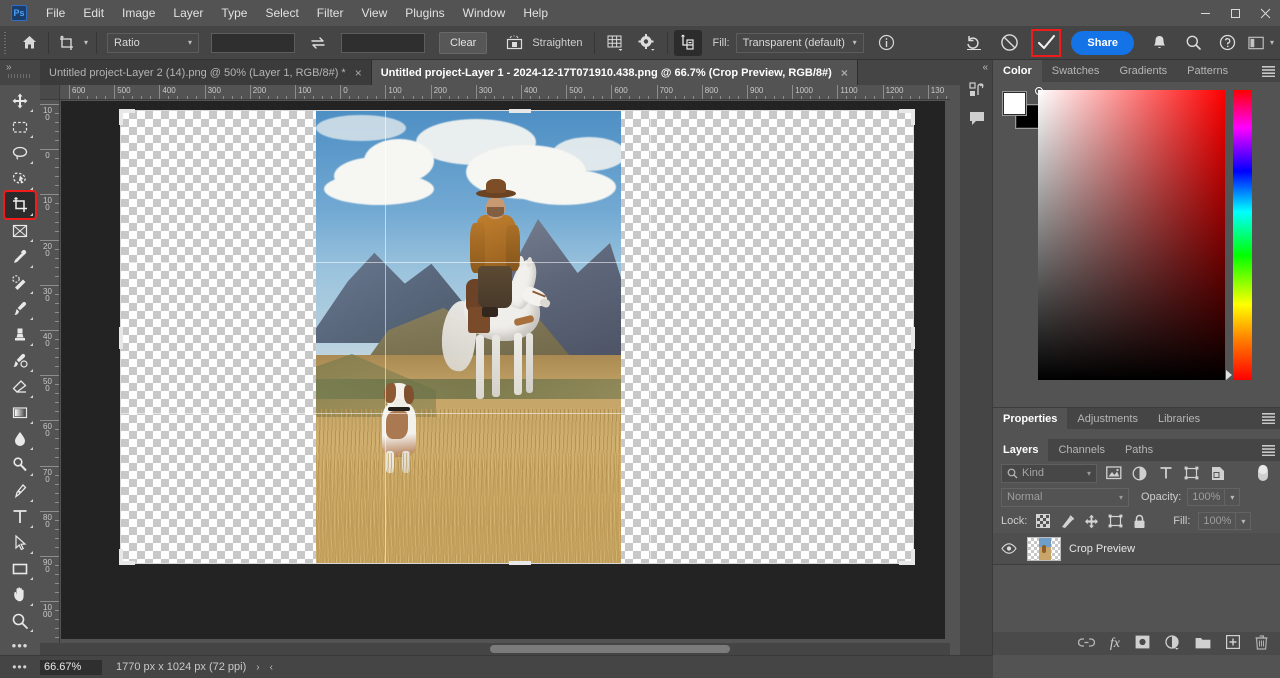 This screenshot has height=678, width=1280. I want to click on blur-tool, so click(20, 439).